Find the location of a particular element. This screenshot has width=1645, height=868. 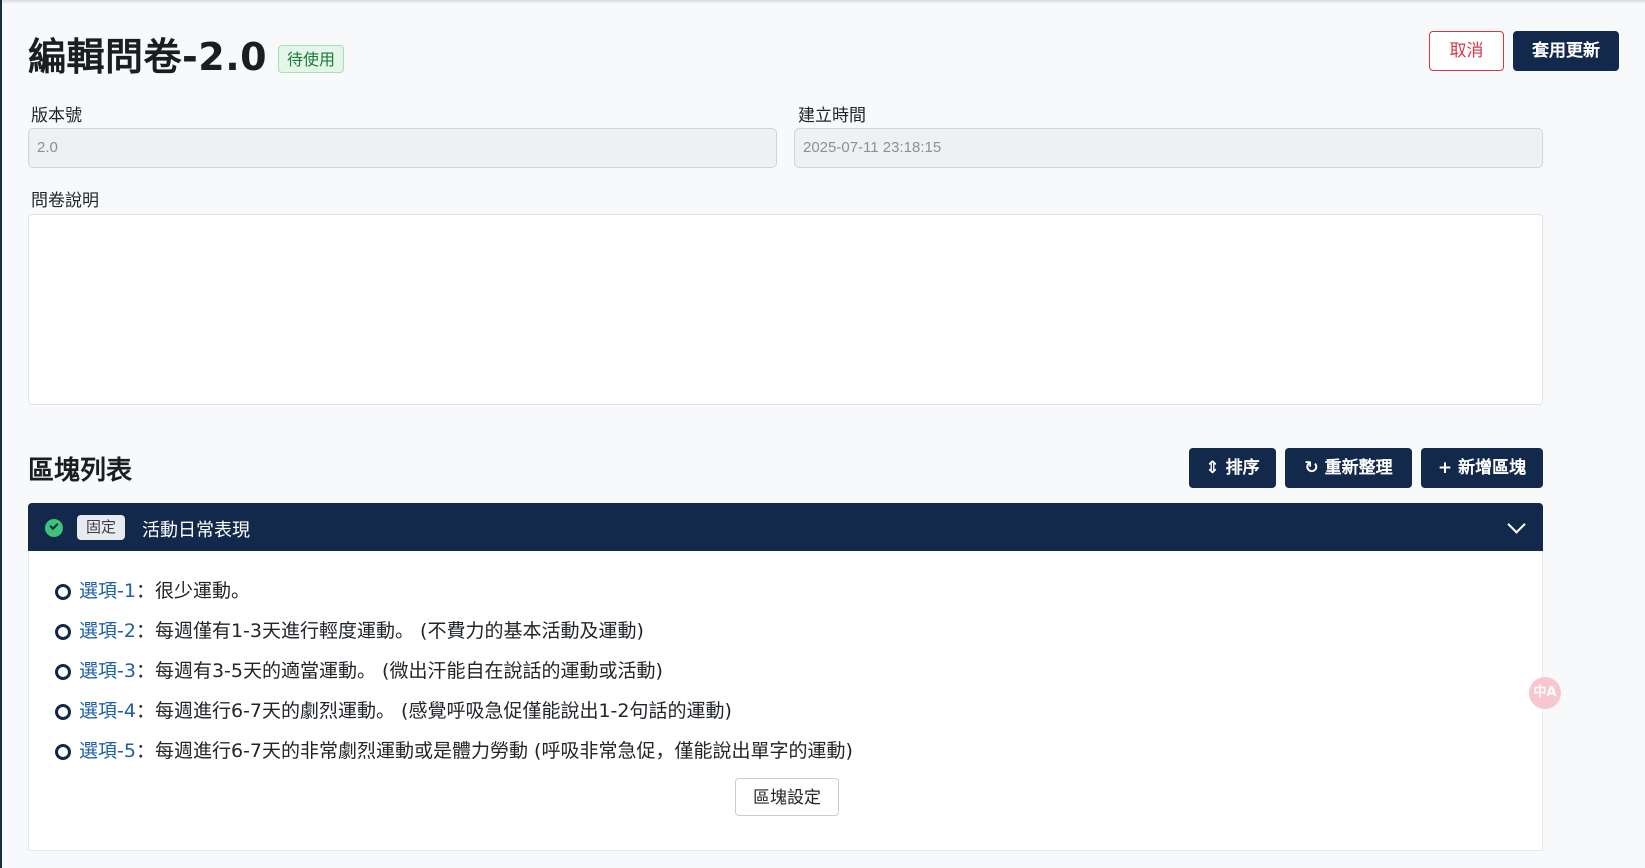

version-label: 版本號 is located at coordinates (56, 116).